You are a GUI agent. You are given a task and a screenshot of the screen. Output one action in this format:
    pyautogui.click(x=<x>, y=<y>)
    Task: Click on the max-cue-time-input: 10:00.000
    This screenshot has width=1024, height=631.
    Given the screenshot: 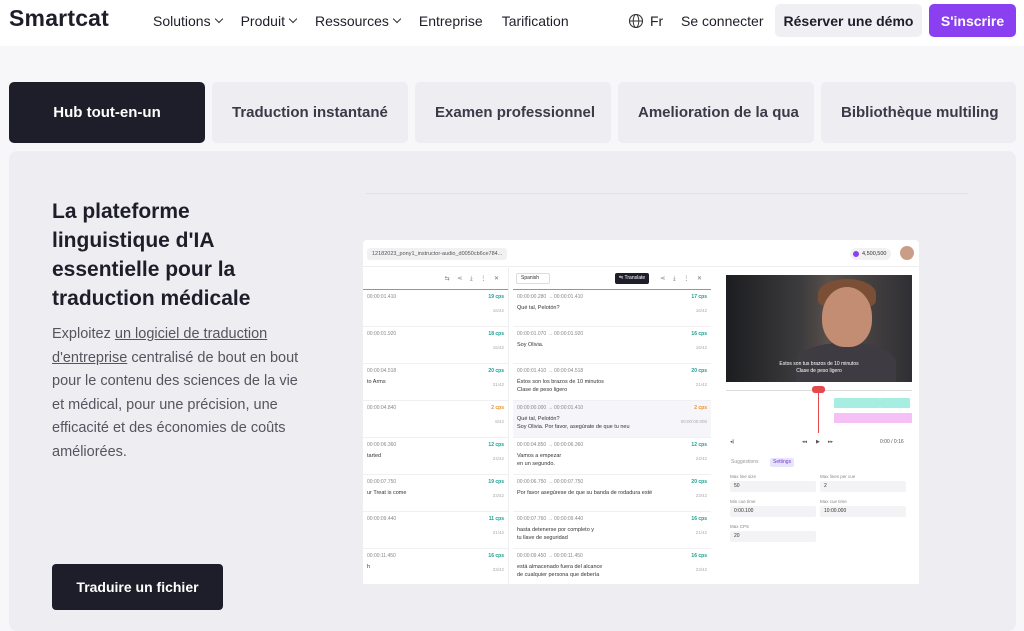 What is the action you would take?
    pyautogui.click(x=863, y=511)
    